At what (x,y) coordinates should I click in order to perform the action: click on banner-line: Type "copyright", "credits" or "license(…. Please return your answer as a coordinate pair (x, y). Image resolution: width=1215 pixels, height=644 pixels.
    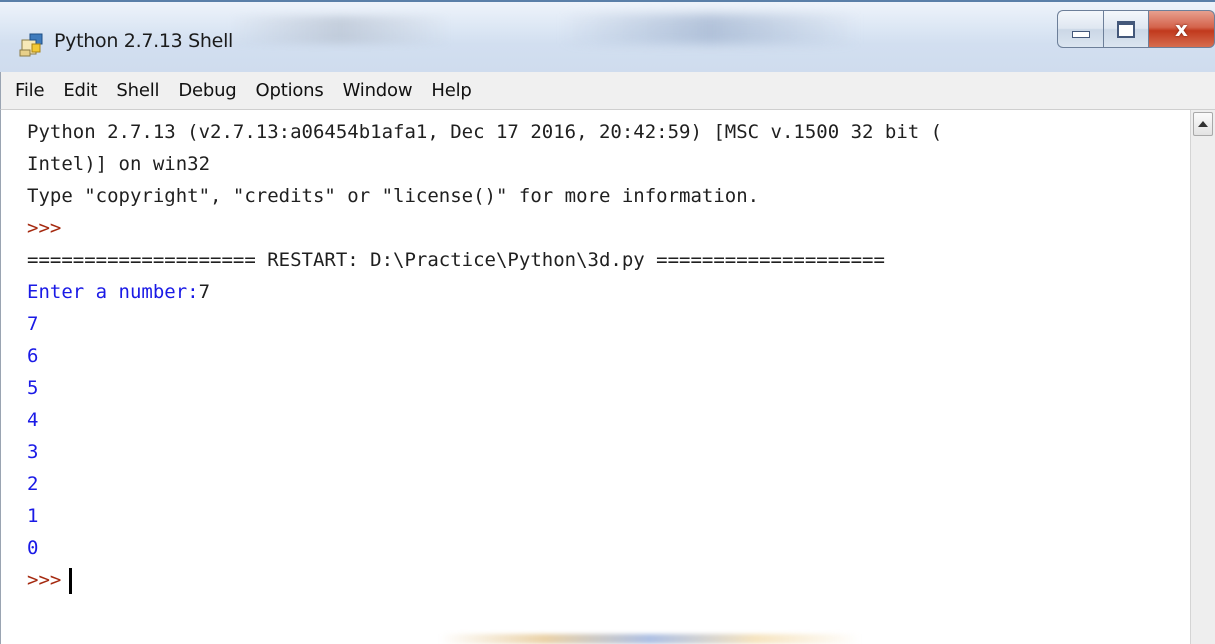
    Looking at the image, I should click on (393, 196).